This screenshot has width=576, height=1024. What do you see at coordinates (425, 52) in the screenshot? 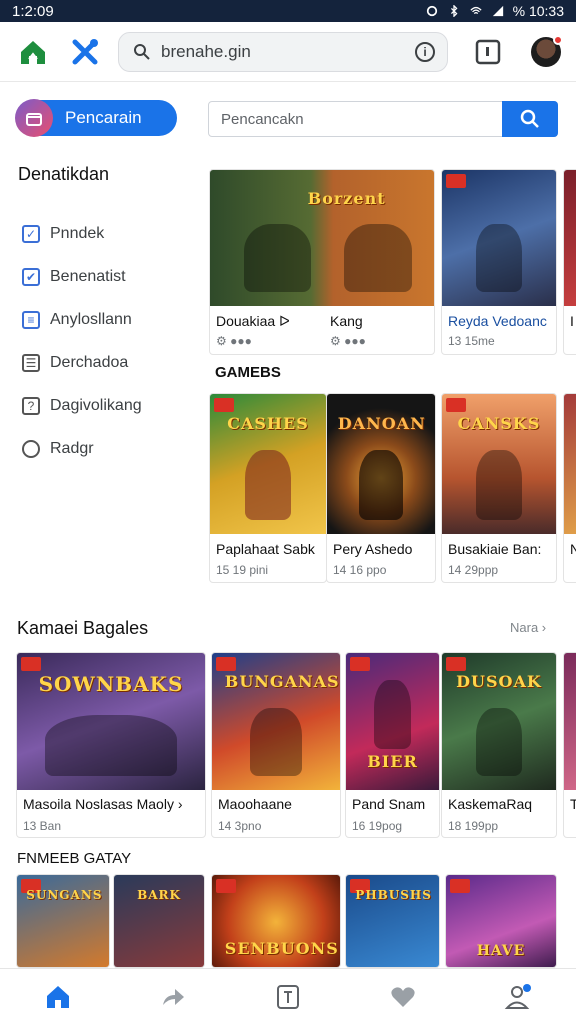
I see `info-icon: i` at bounding box center [425, 52].